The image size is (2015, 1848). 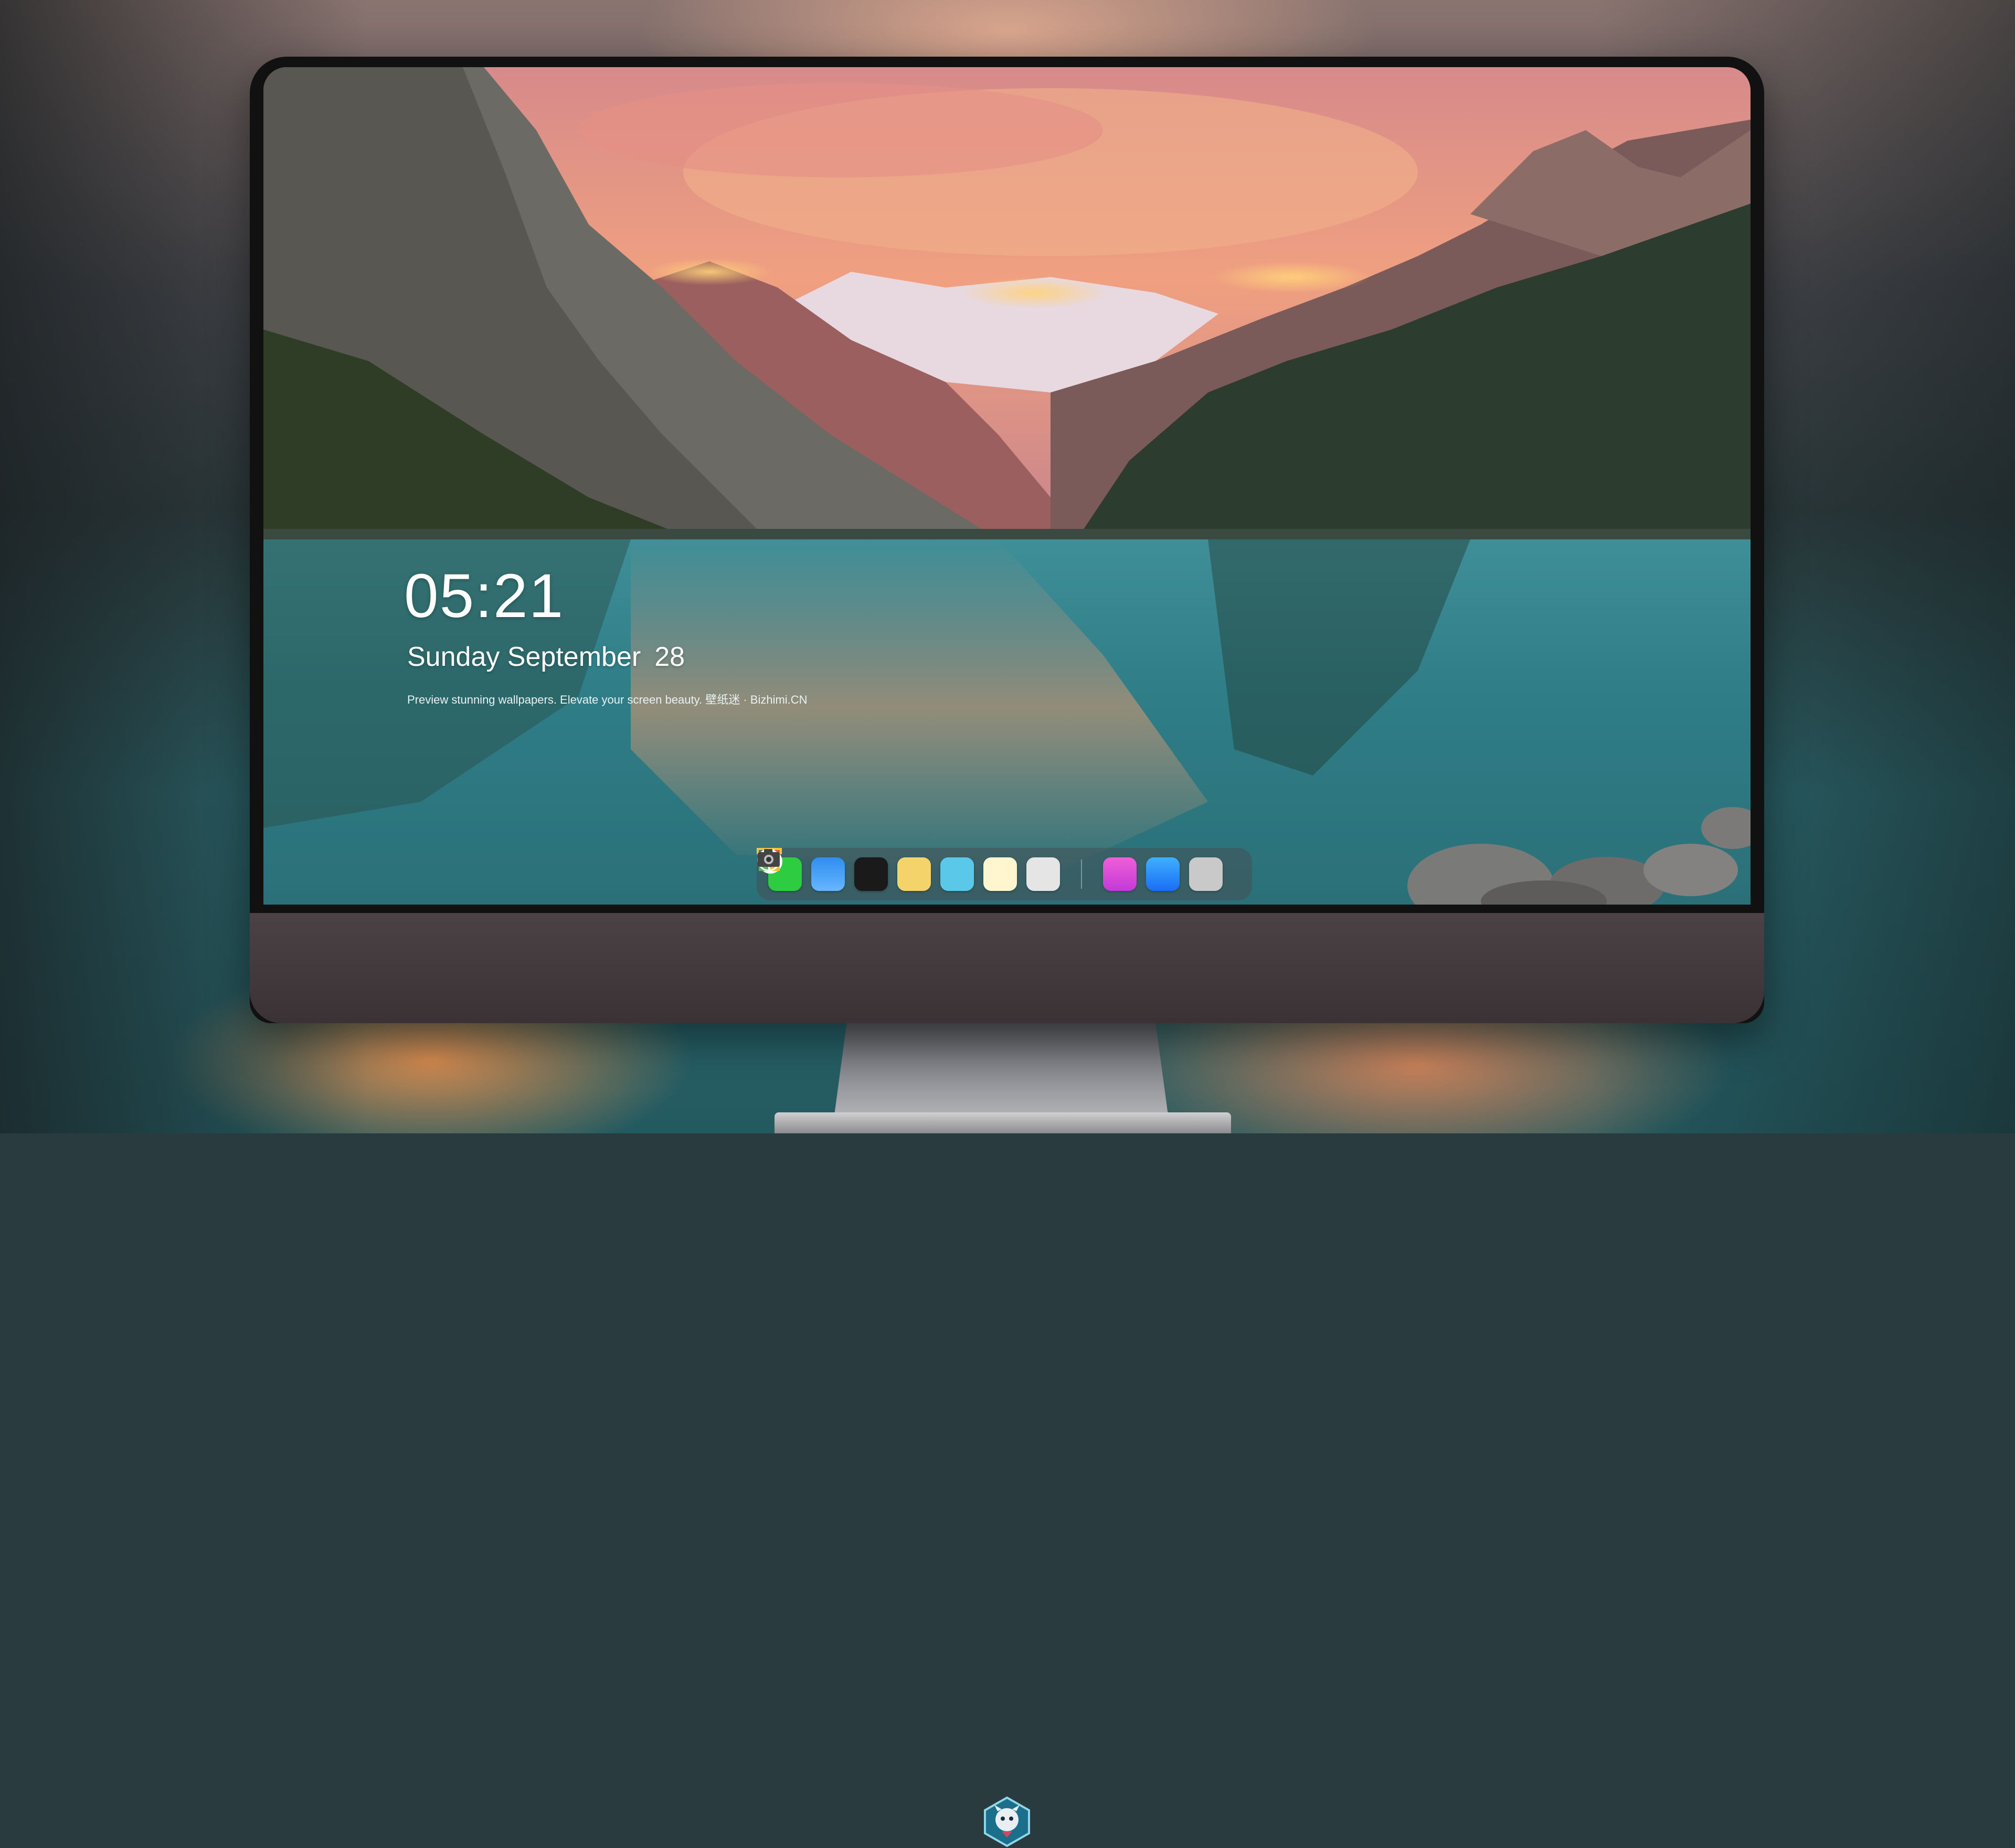 I want to click on lock-screen-weekday-month: Sunday September, so click(x=524, y=657).